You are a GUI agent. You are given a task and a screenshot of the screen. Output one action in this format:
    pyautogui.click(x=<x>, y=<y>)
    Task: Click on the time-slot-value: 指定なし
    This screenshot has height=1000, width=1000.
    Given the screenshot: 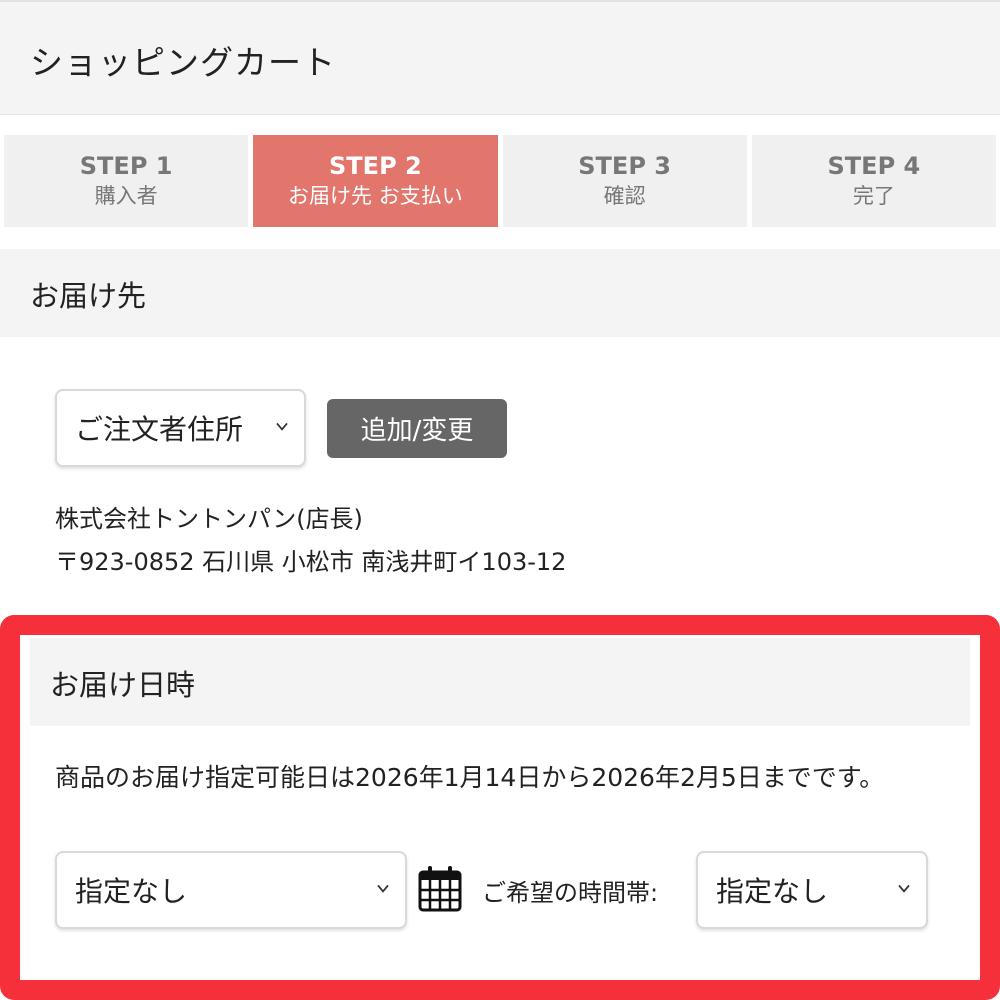 What is the action you would take?
    pyautogui.click(x=772, y=891)
    